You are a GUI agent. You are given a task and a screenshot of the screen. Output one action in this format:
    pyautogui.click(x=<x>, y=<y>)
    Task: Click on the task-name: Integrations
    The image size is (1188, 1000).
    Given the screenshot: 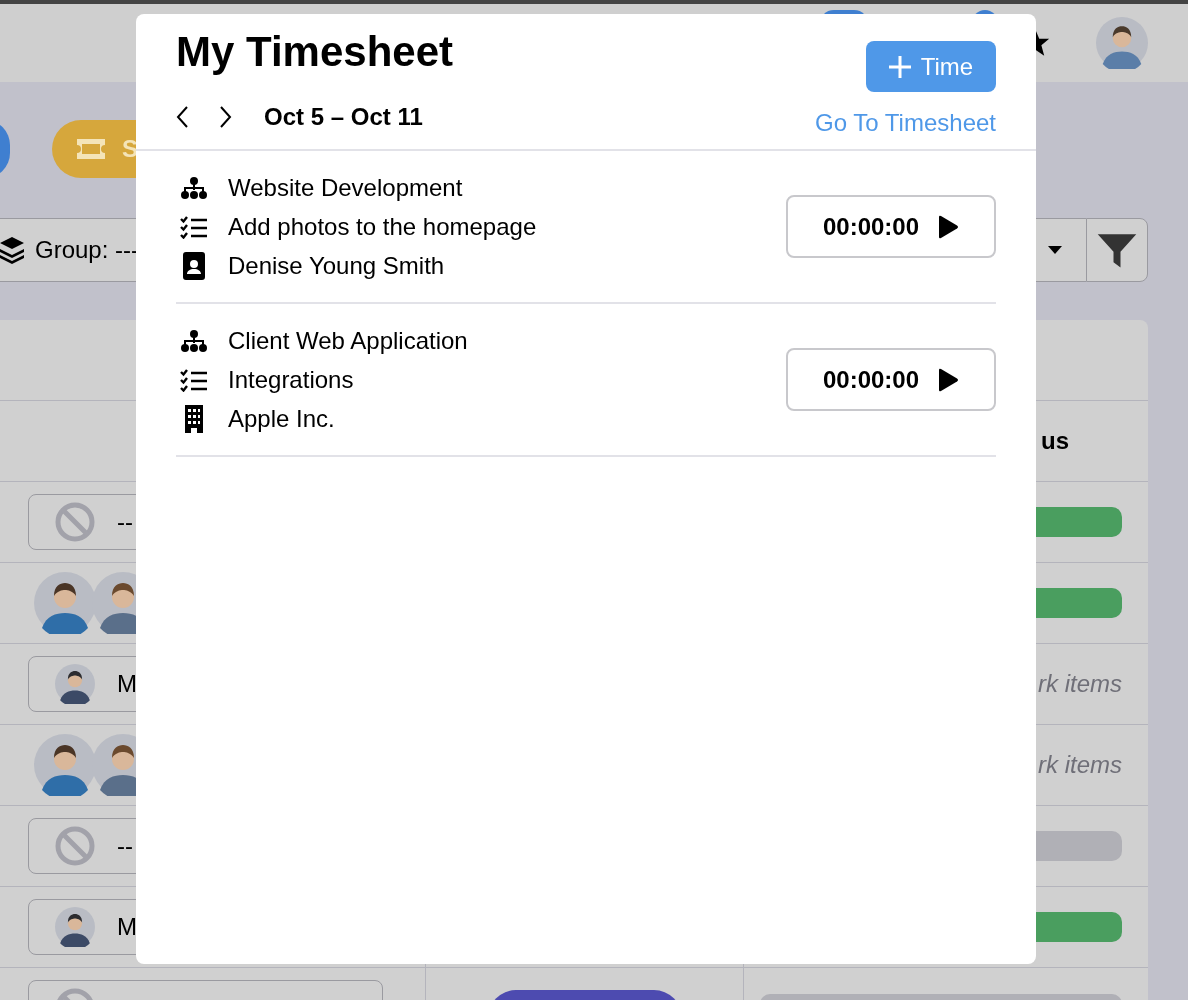 What is the action you would take?
    pyautogui.click(x=291, y=379)
    